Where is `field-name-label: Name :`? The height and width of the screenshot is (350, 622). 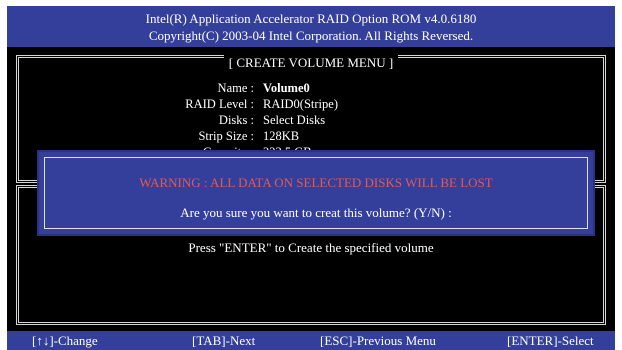
field-name-label: Name : is located at coordinates (235, 88).